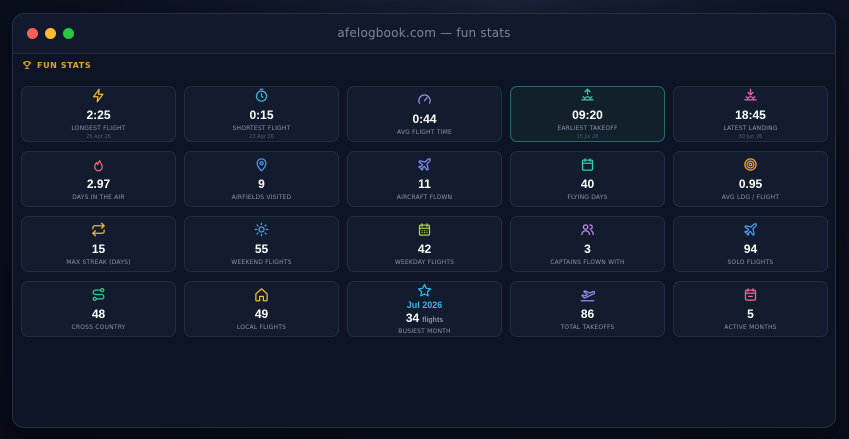 Image resolution: width=849 pixels, height=439 pixels. I want to click on stat-label: FLYING DAYS, so click(587, 197).